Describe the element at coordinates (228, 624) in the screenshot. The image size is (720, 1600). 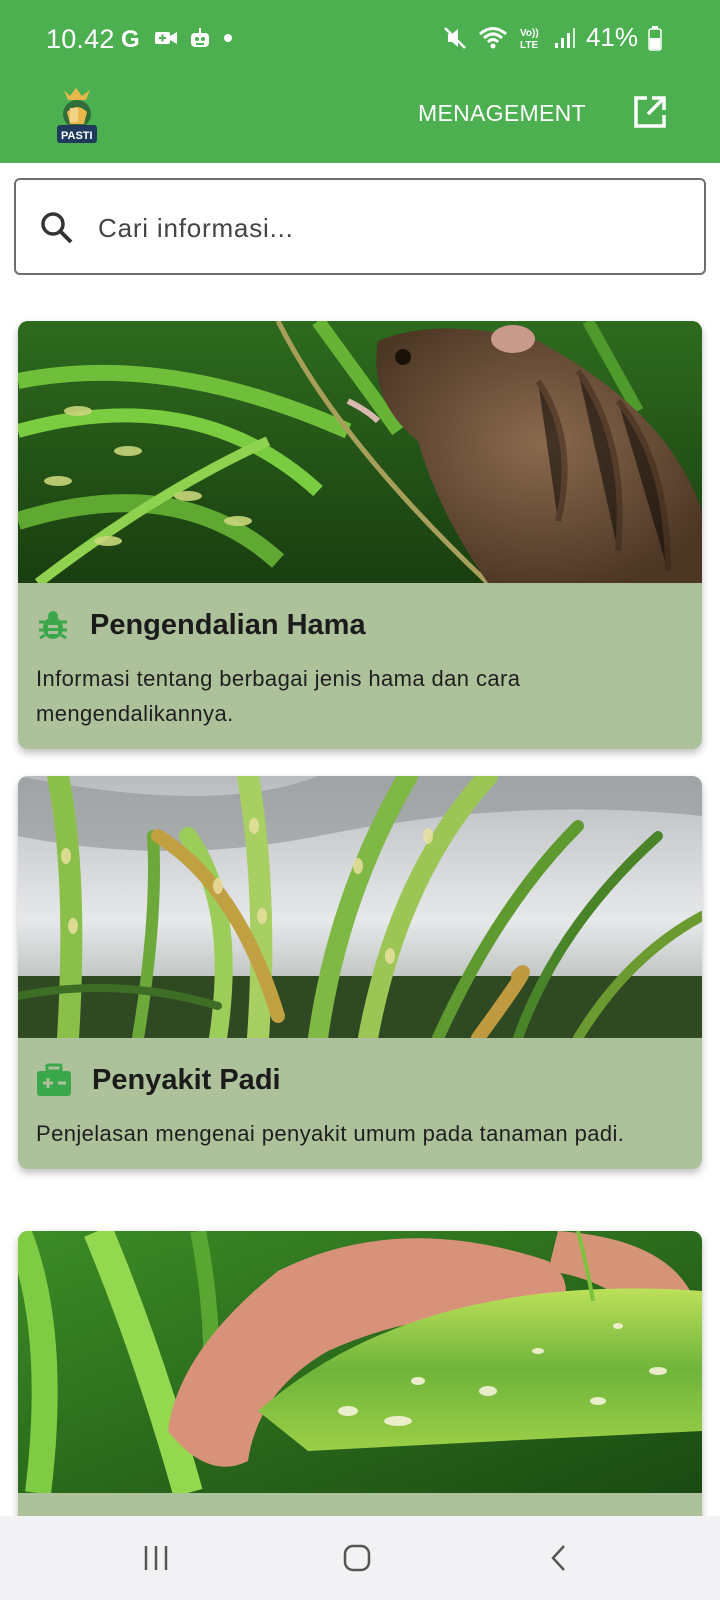
I see `card-title: Pengendalian Hama` at that location.